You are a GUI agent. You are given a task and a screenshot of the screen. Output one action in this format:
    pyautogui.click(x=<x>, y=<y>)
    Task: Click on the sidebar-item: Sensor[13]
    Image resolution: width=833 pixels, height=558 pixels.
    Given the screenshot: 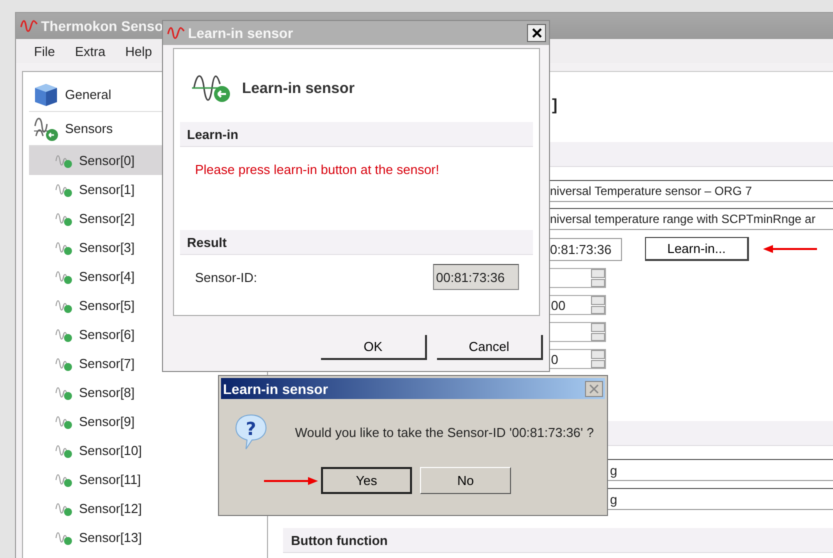 What is the action you would take?
    pyautogui.click(x=148, y=537)
    